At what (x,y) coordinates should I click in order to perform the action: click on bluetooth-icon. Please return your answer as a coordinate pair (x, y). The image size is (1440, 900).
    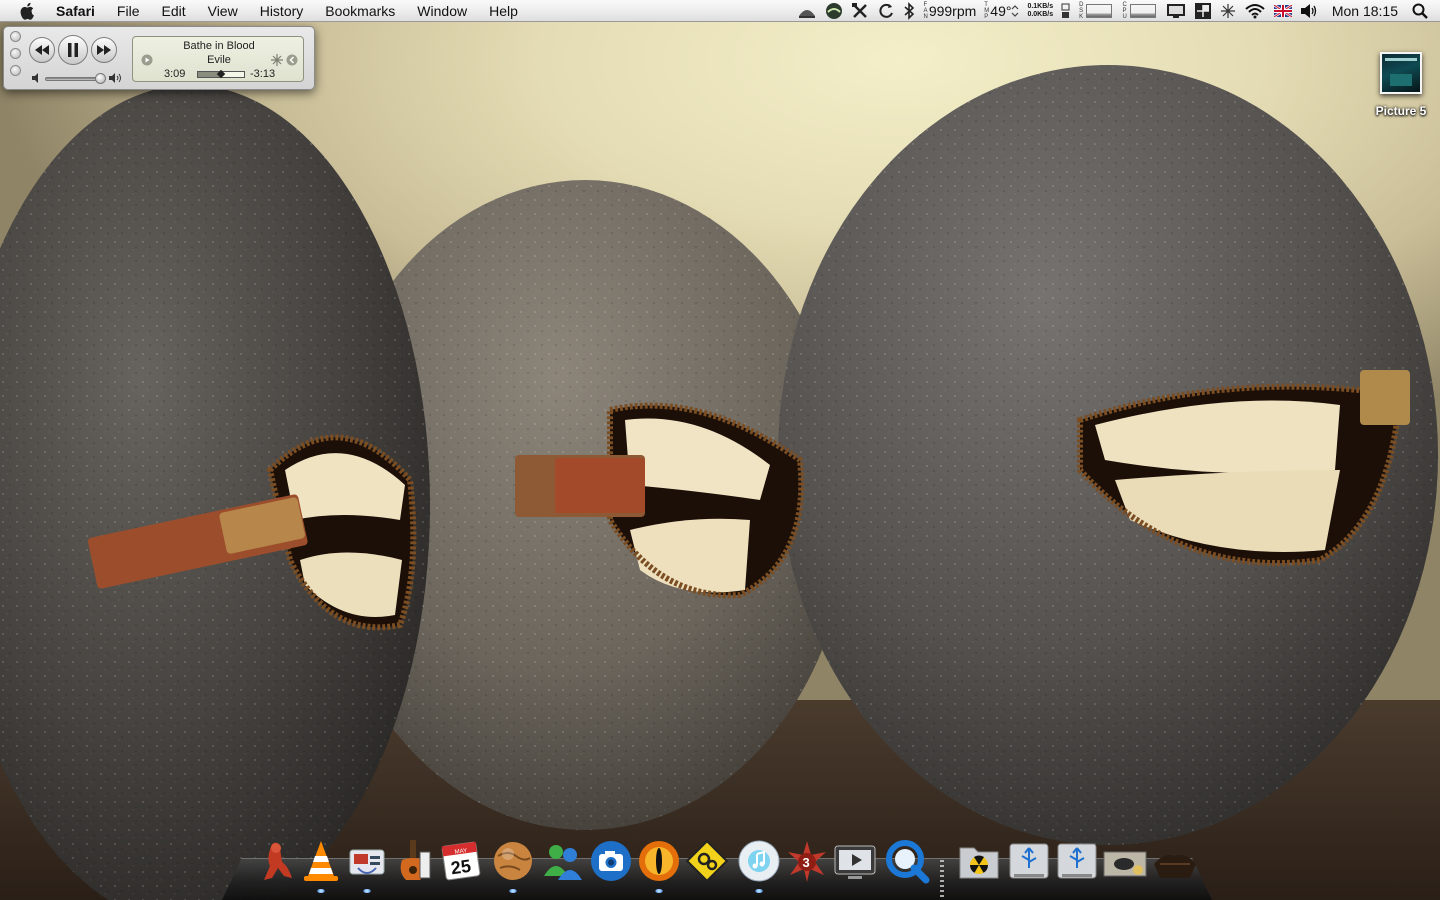
    Looking at the image, I should click on (909, 11).